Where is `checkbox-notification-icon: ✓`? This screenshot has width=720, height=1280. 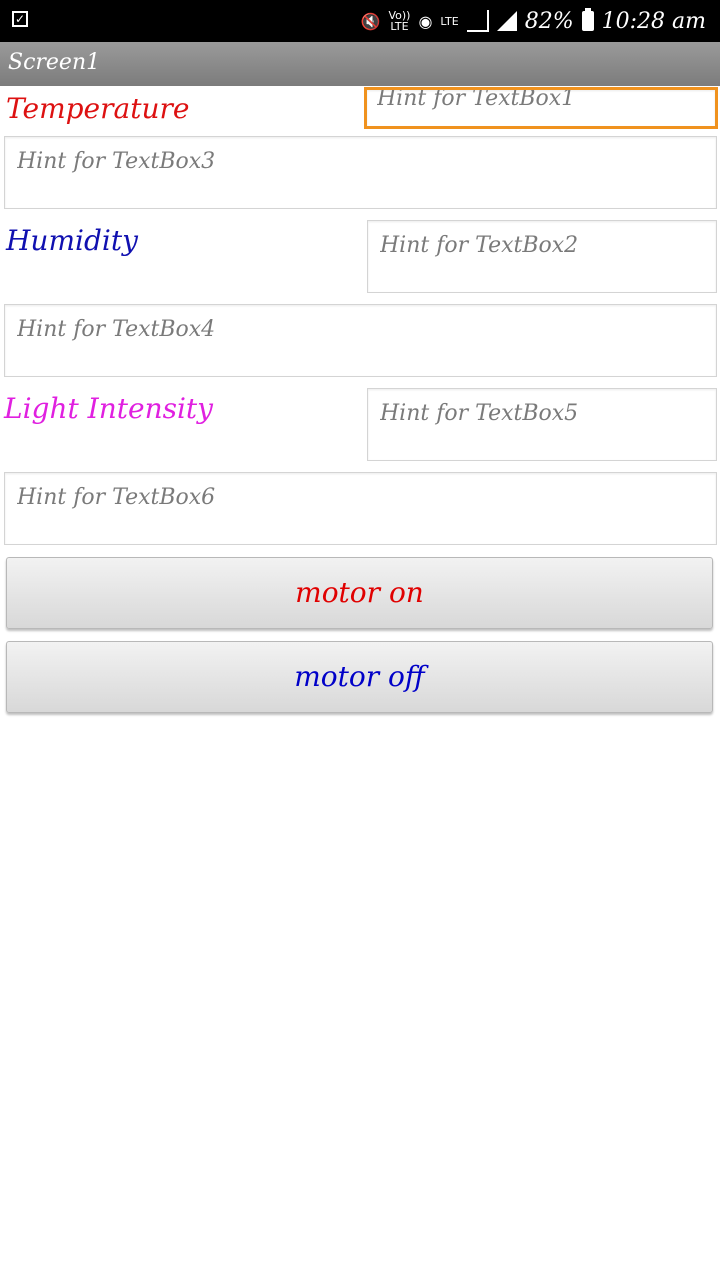 checkbox-notification-icon: ✓ is located at coordinates (20, 19).